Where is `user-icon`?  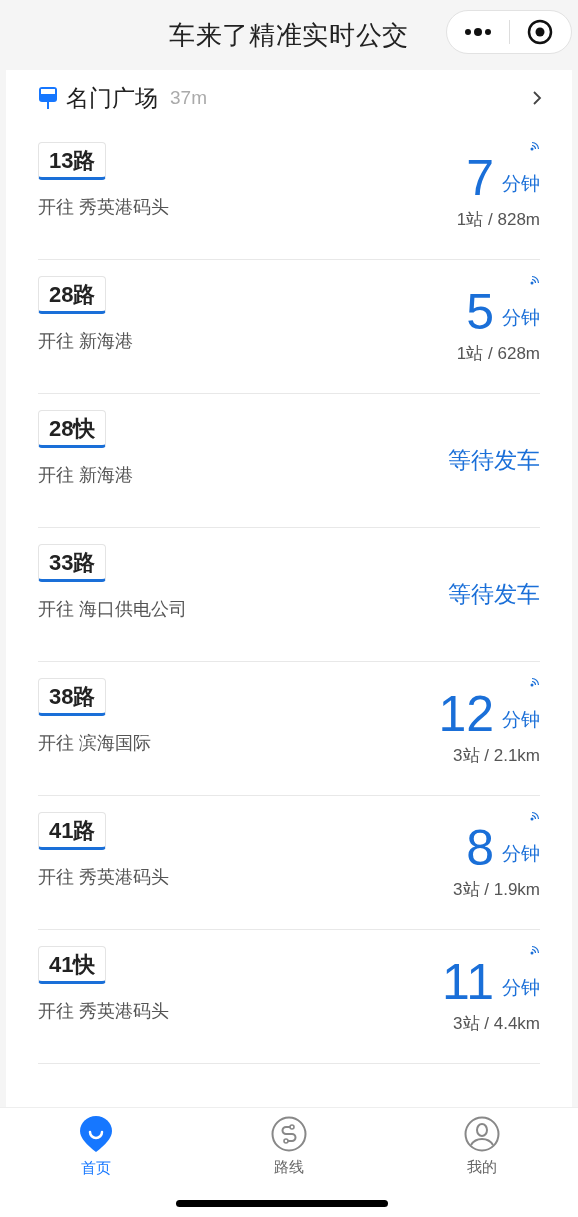 user-icon is located at coordinates (481, 1133).